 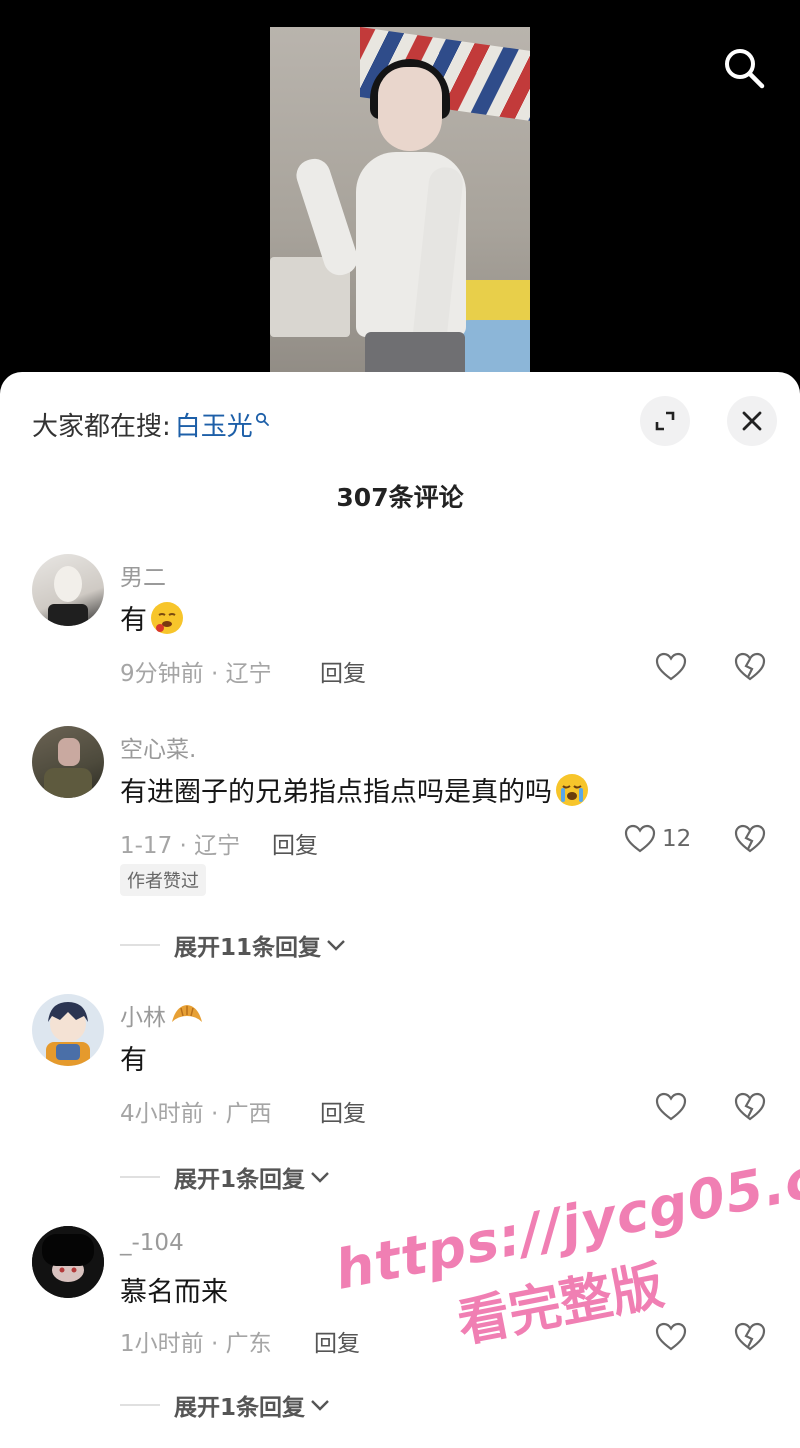 What do you see at coordinates (162, 1015) in the screenshot?
I see `comment-username: 小林` at bounding box center [162, 1015].